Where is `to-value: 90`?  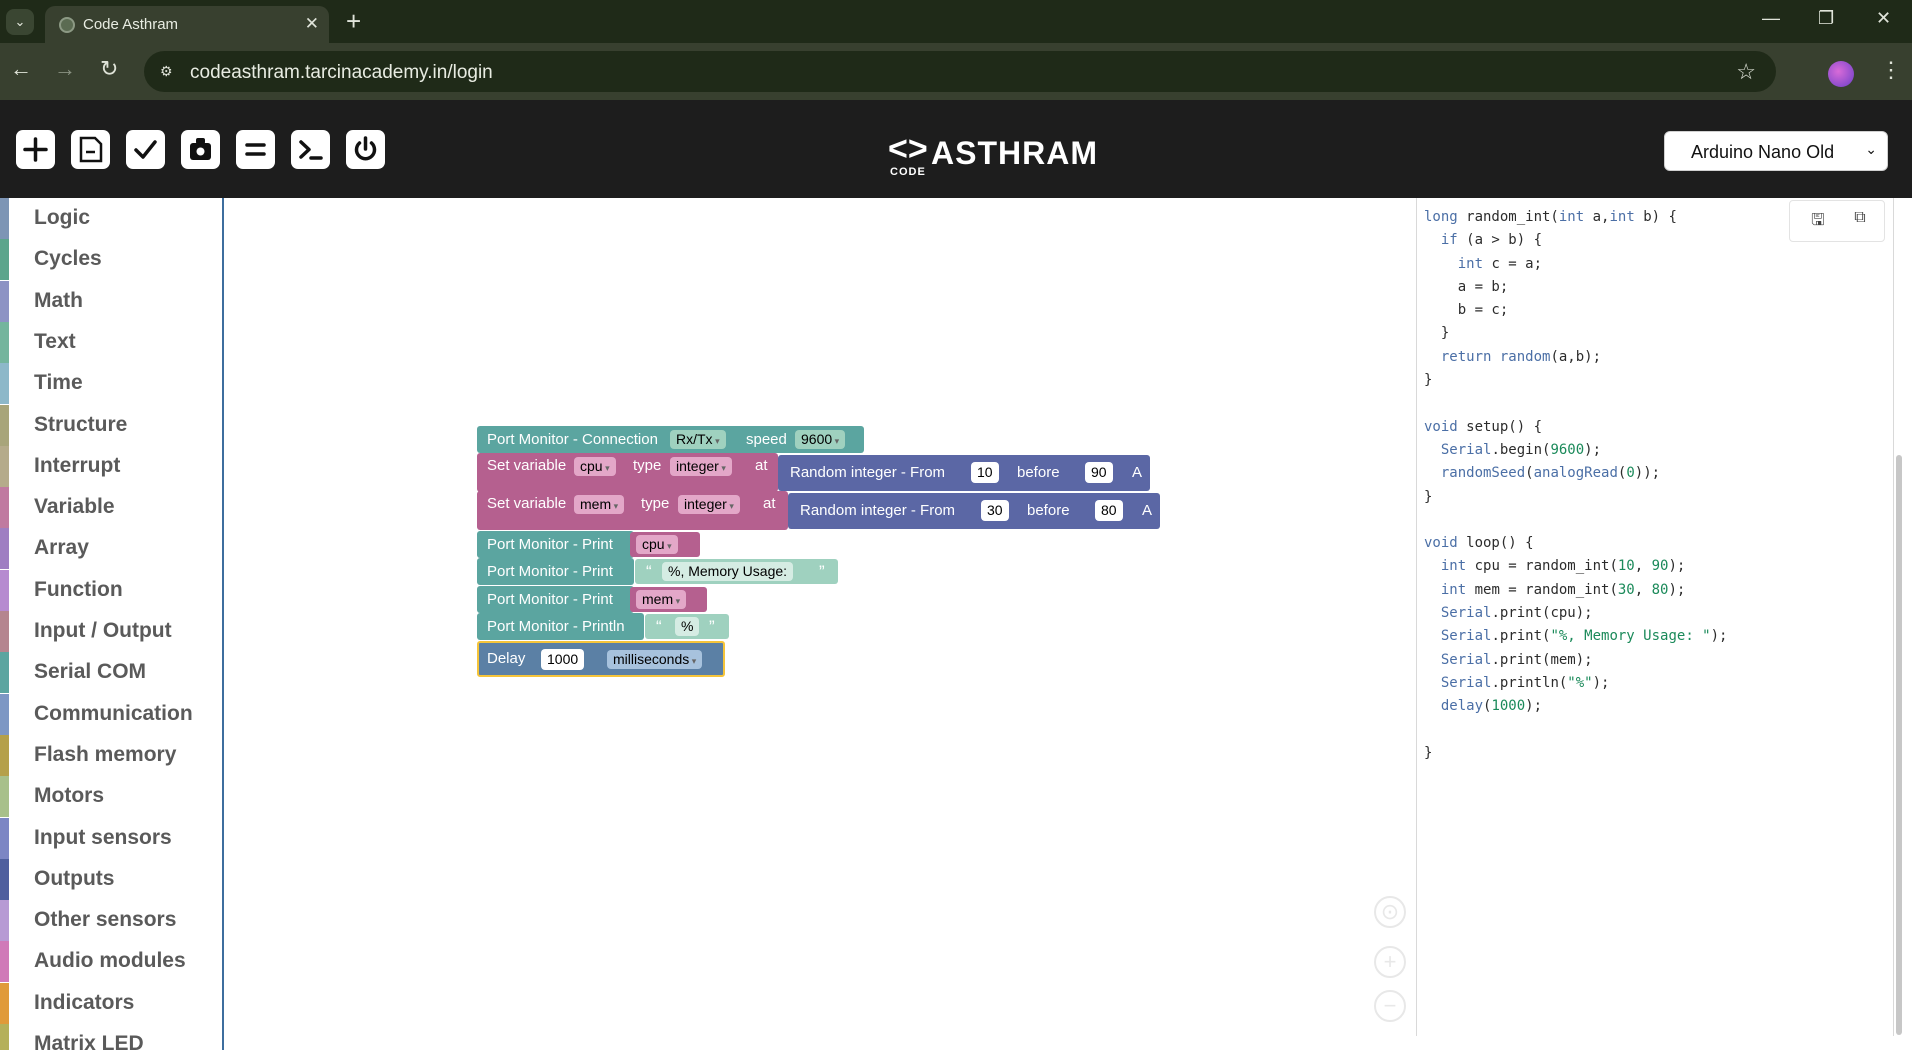 to-value: 90 is located at coordinates (1099, 472).